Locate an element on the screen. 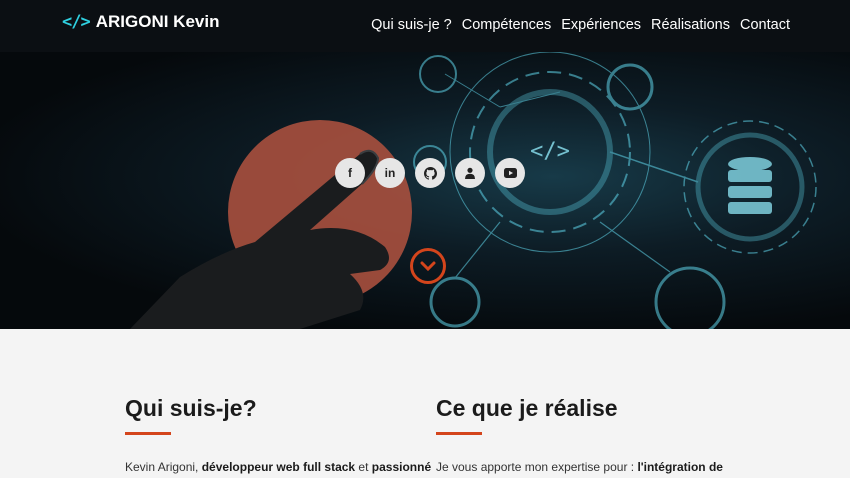  brand-name: ARIGONI Kevin is located at coordinates (157, 21).